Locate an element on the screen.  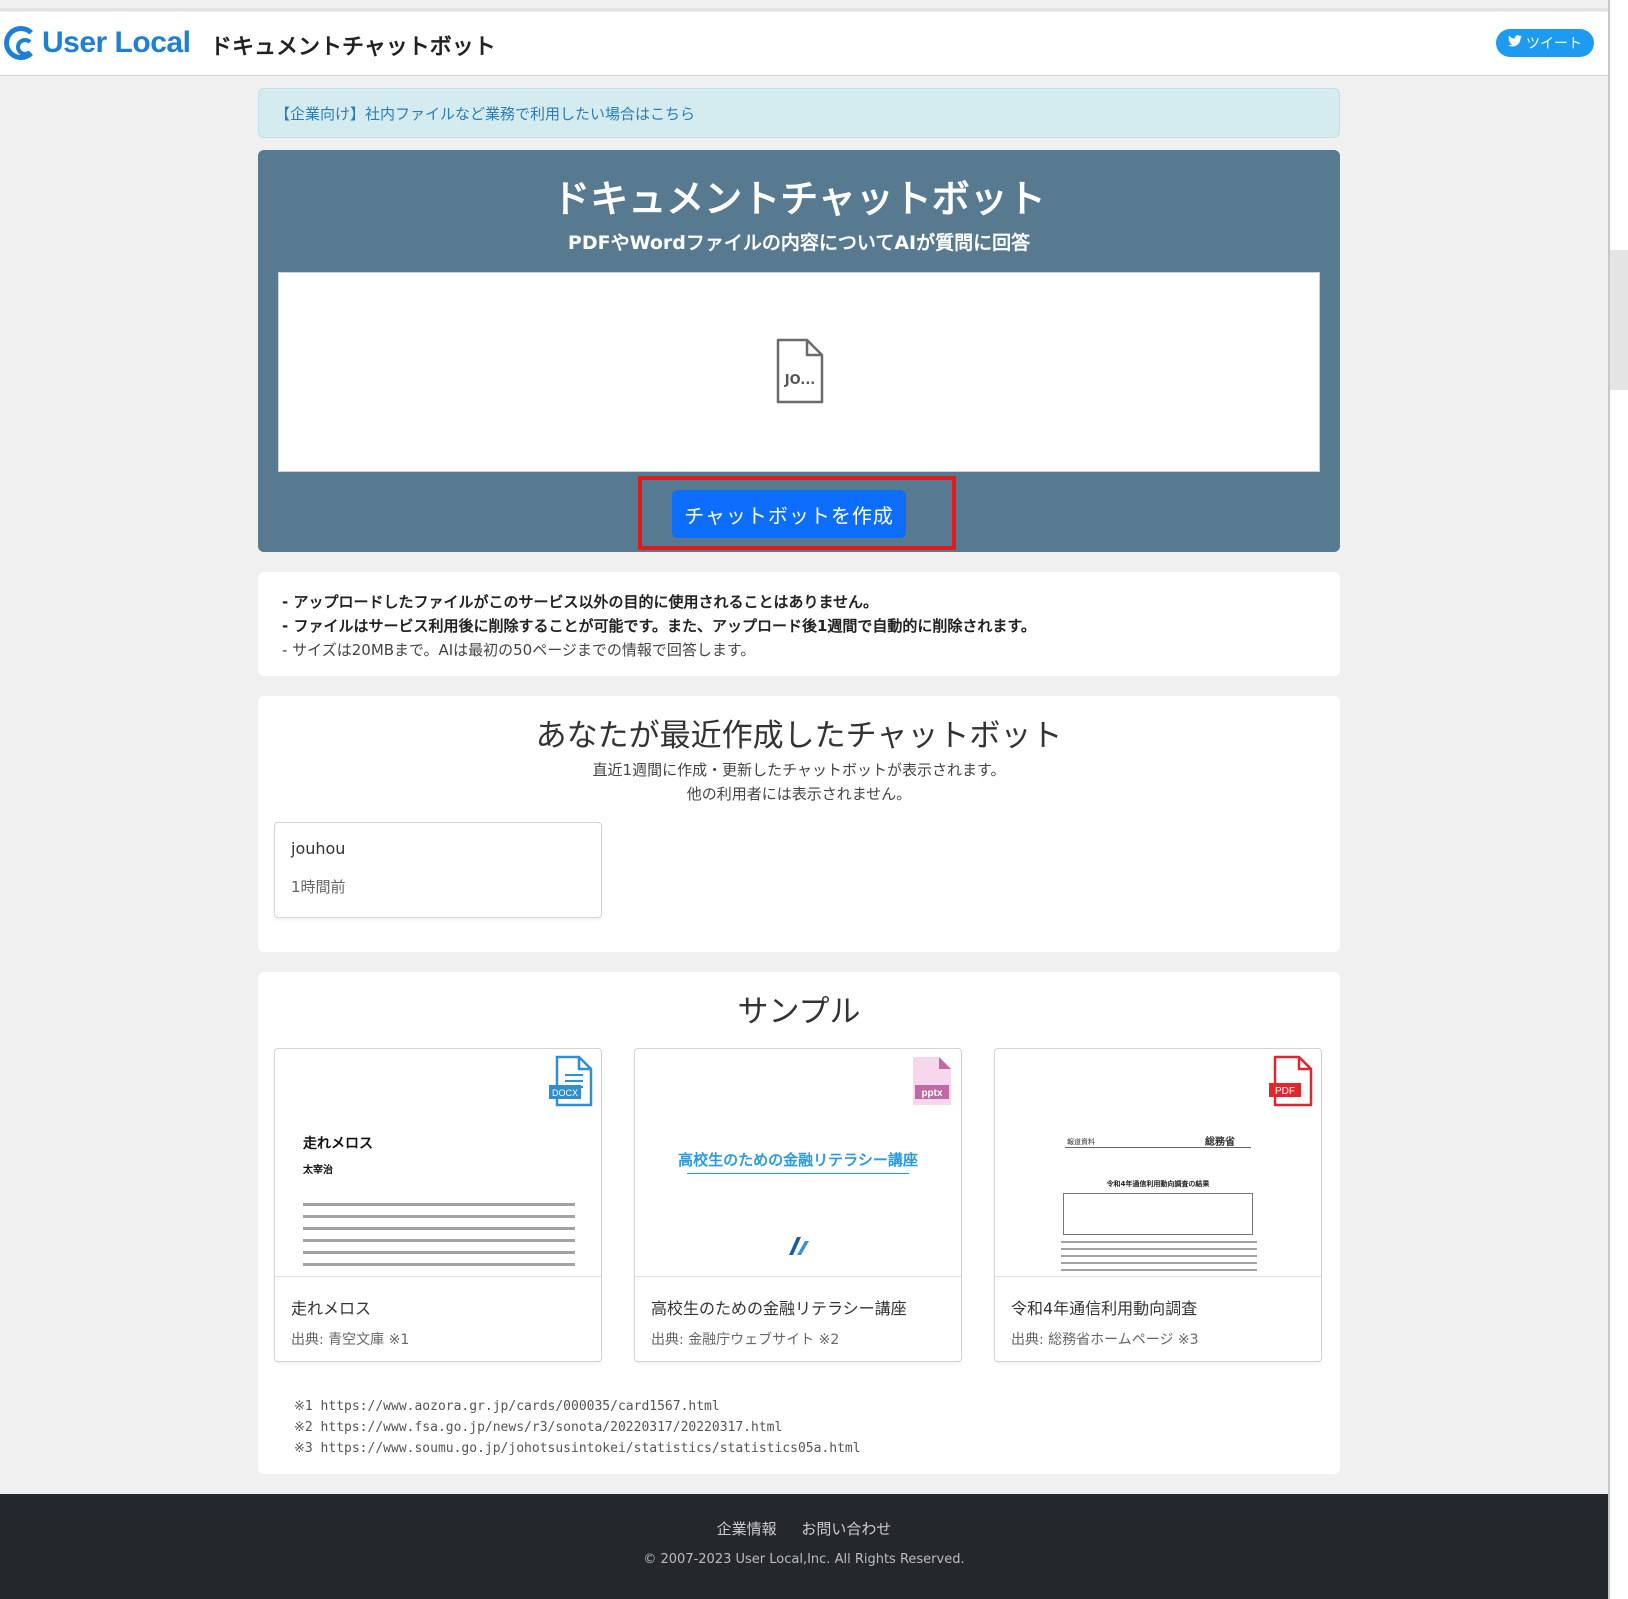
chatbot-time: 1時間前 is located at coordinates (318, 887).